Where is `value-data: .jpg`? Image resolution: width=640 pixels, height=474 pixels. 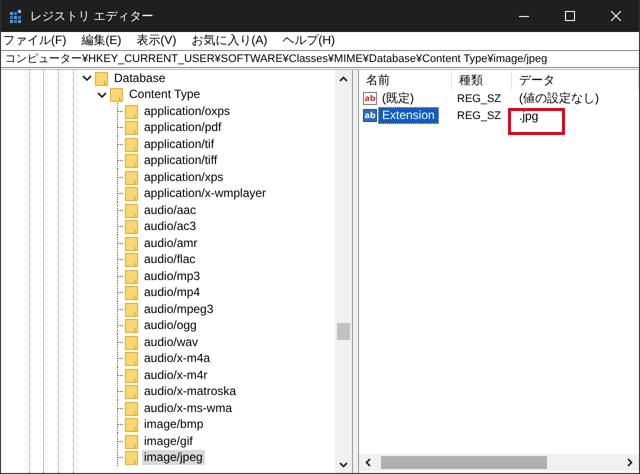
value-data: .jpg is located at coordinates (528, 115).